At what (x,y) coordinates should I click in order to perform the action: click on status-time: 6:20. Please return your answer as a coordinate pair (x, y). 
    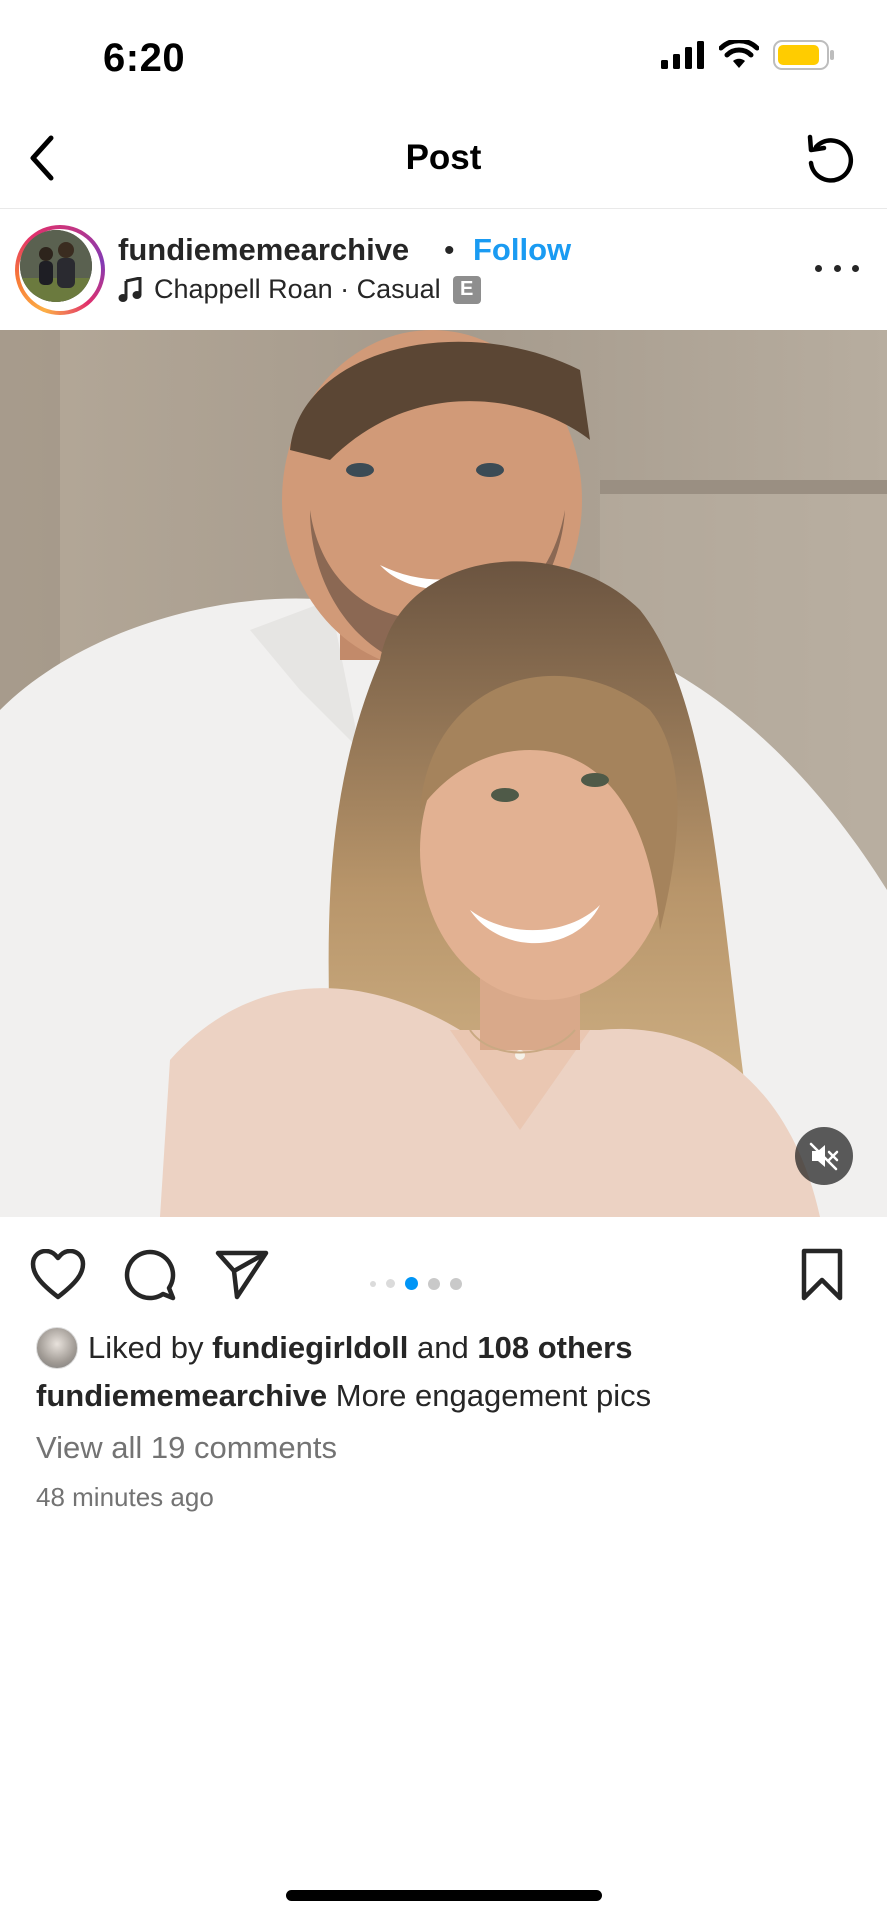
    Looking at the image, I should click on (144, 58).